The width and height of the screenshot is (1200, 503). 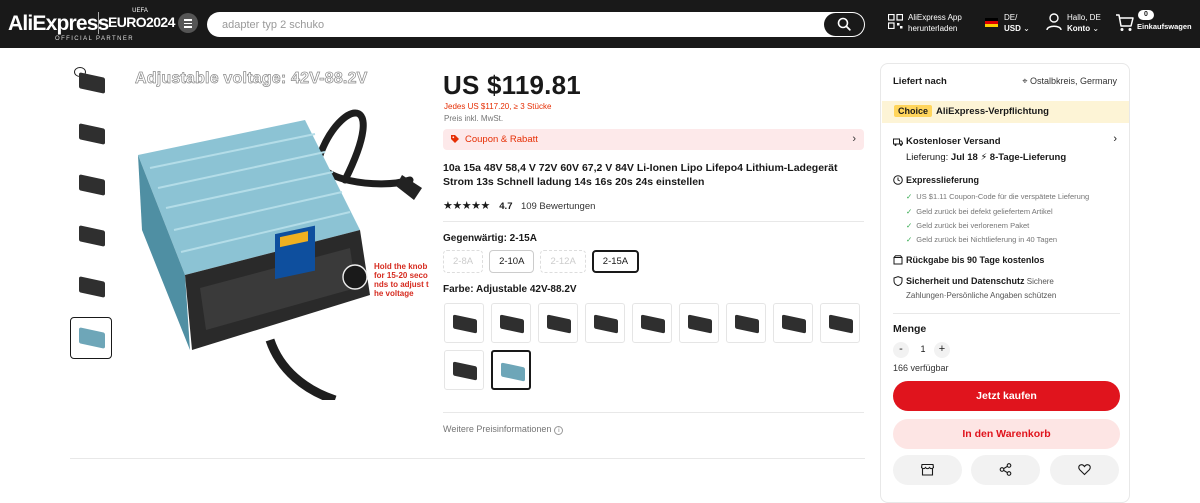 I want to click on more-price-info-link: Weitere Preisinformationen i, so click(x=503, y=429).